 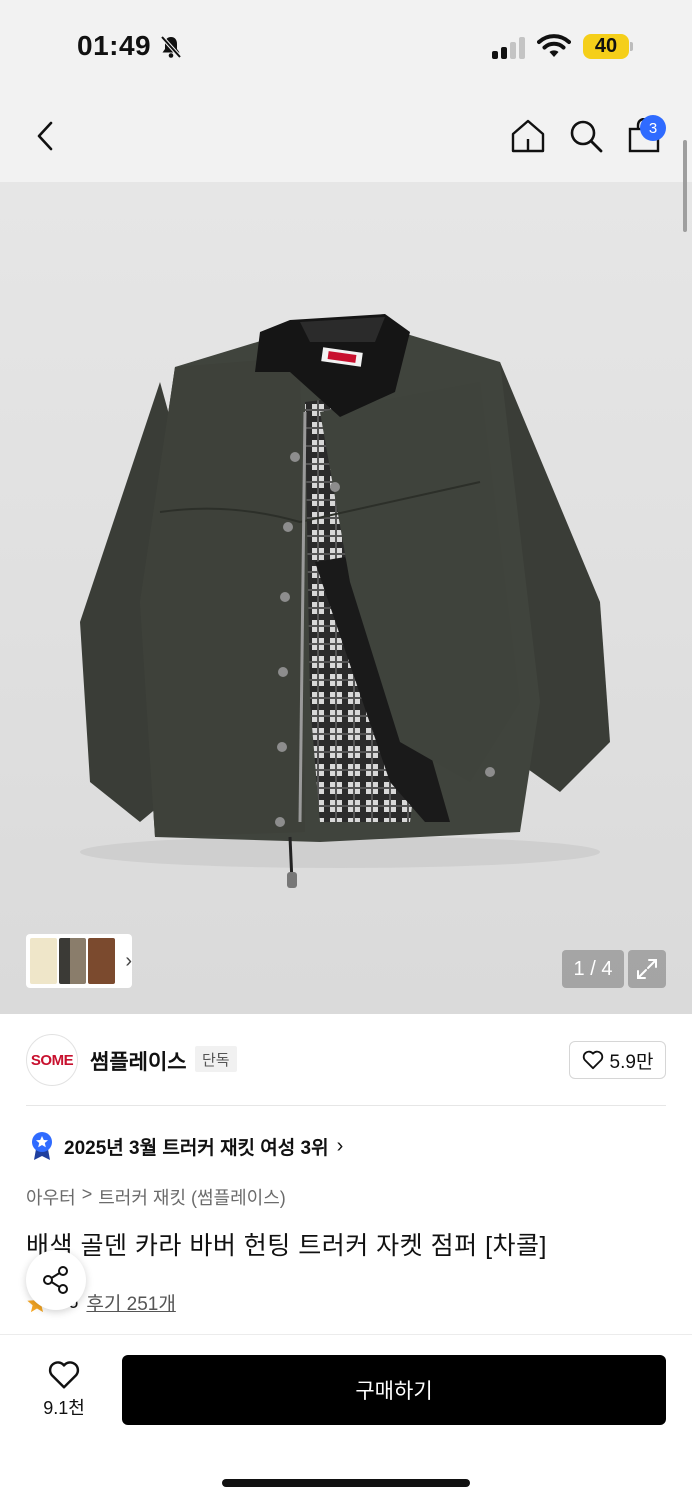 What do you see at coordinates (286, 1246) in the screenshot?
I see `product-title: 배색 골덴 카라 바버 헌팅 트러커 자켓 점퍼 [차콜]` at bounding box center [286, 1246].